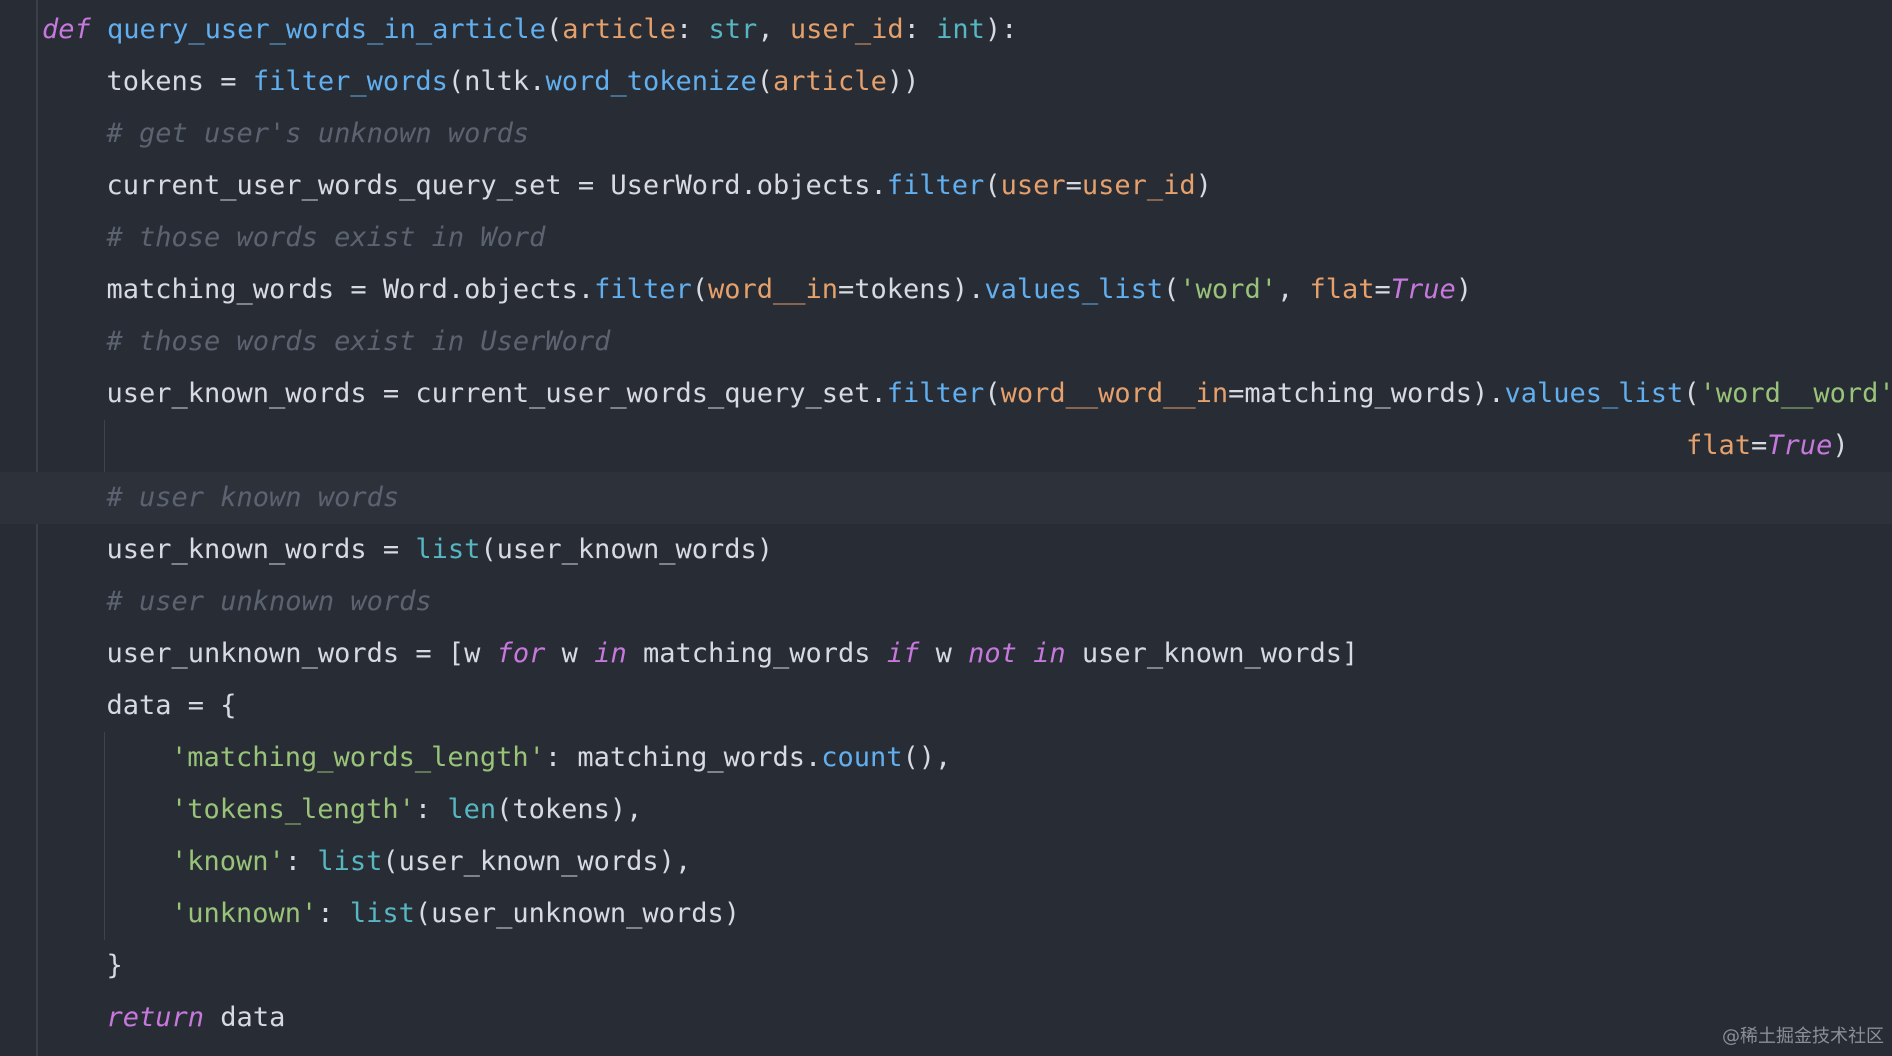  What do you see at coordinates (1795, 393) in the screenshot?
I see `code-token: 'word__word'` at bounding box center [1795, 393].